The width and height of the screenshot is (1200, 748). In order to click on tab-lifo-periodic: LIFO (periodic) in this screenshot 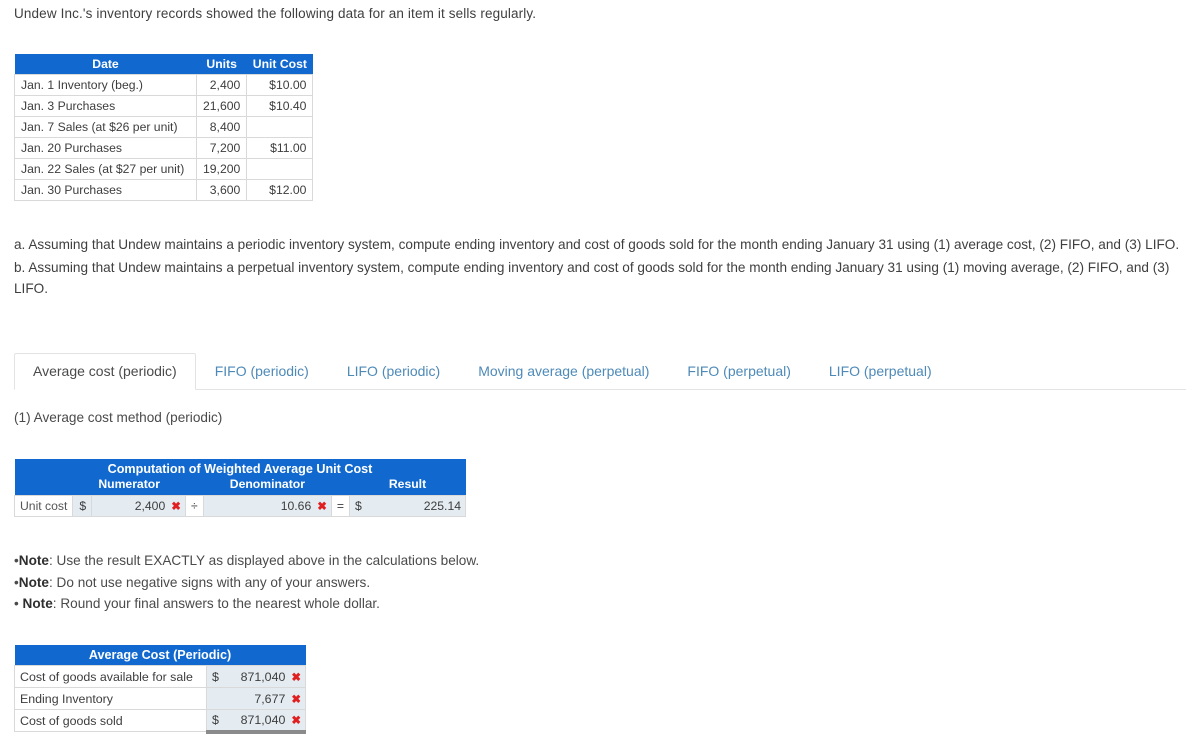, I will do `click(393, 371)`.